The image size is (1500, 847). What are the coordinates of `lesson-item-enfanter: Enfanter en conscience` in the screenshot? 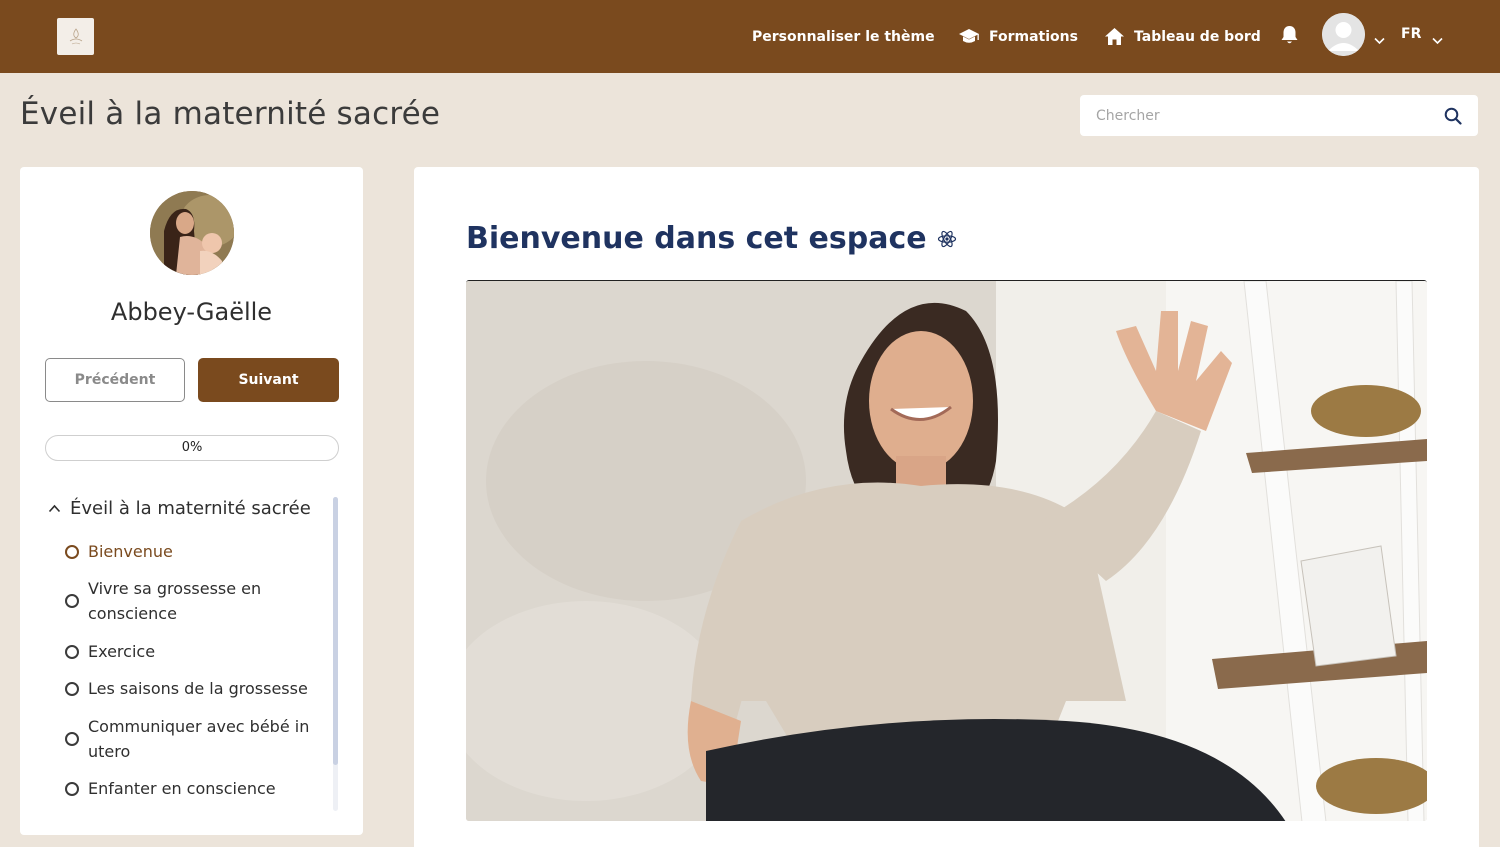 It's located at (191, 788).